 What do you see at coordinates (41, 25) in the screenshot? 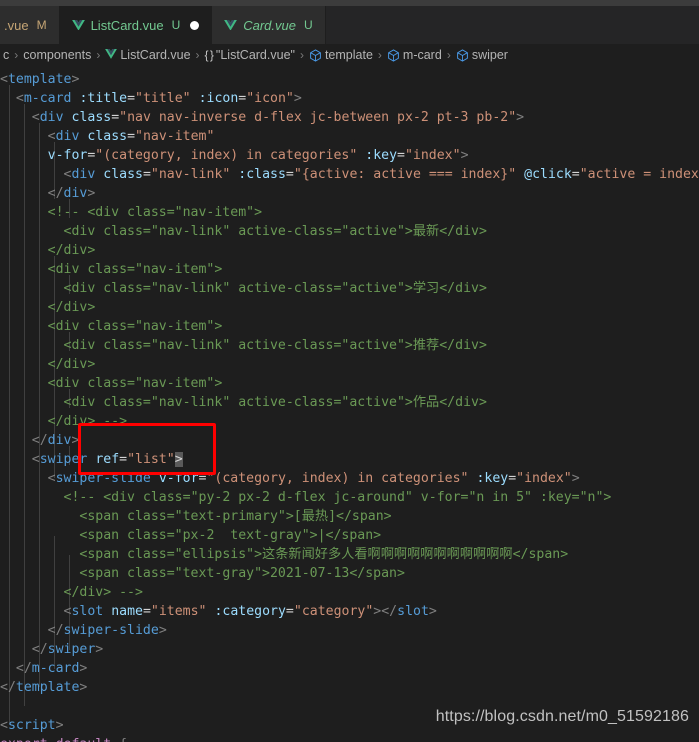
I see `tab-git-badge: M` at bounding box center [41, 25].